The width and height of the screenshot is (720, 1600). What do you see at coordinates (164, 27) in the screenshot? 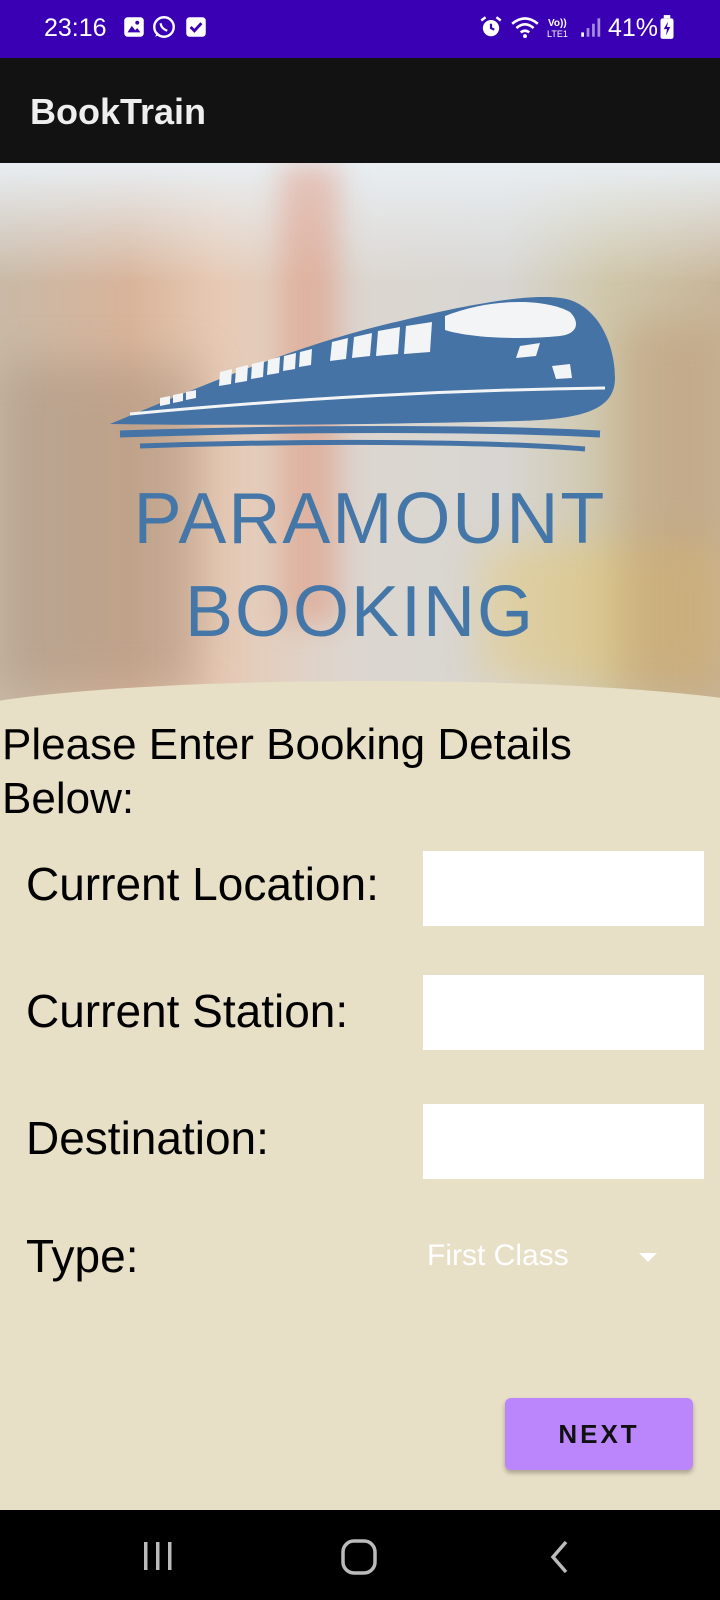
I see `whatsapp-icon` at bounding box center [164, 27].